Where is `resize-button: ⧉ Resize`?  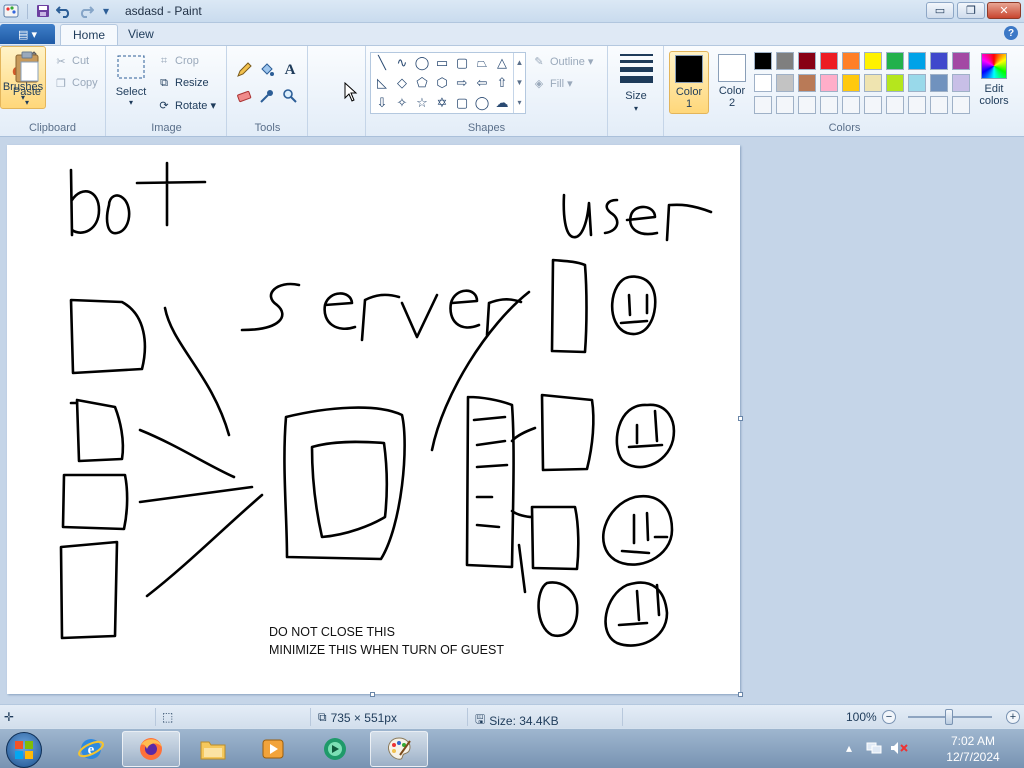 resize-button: ⧉ Resize is located at coordinates (183, 83).